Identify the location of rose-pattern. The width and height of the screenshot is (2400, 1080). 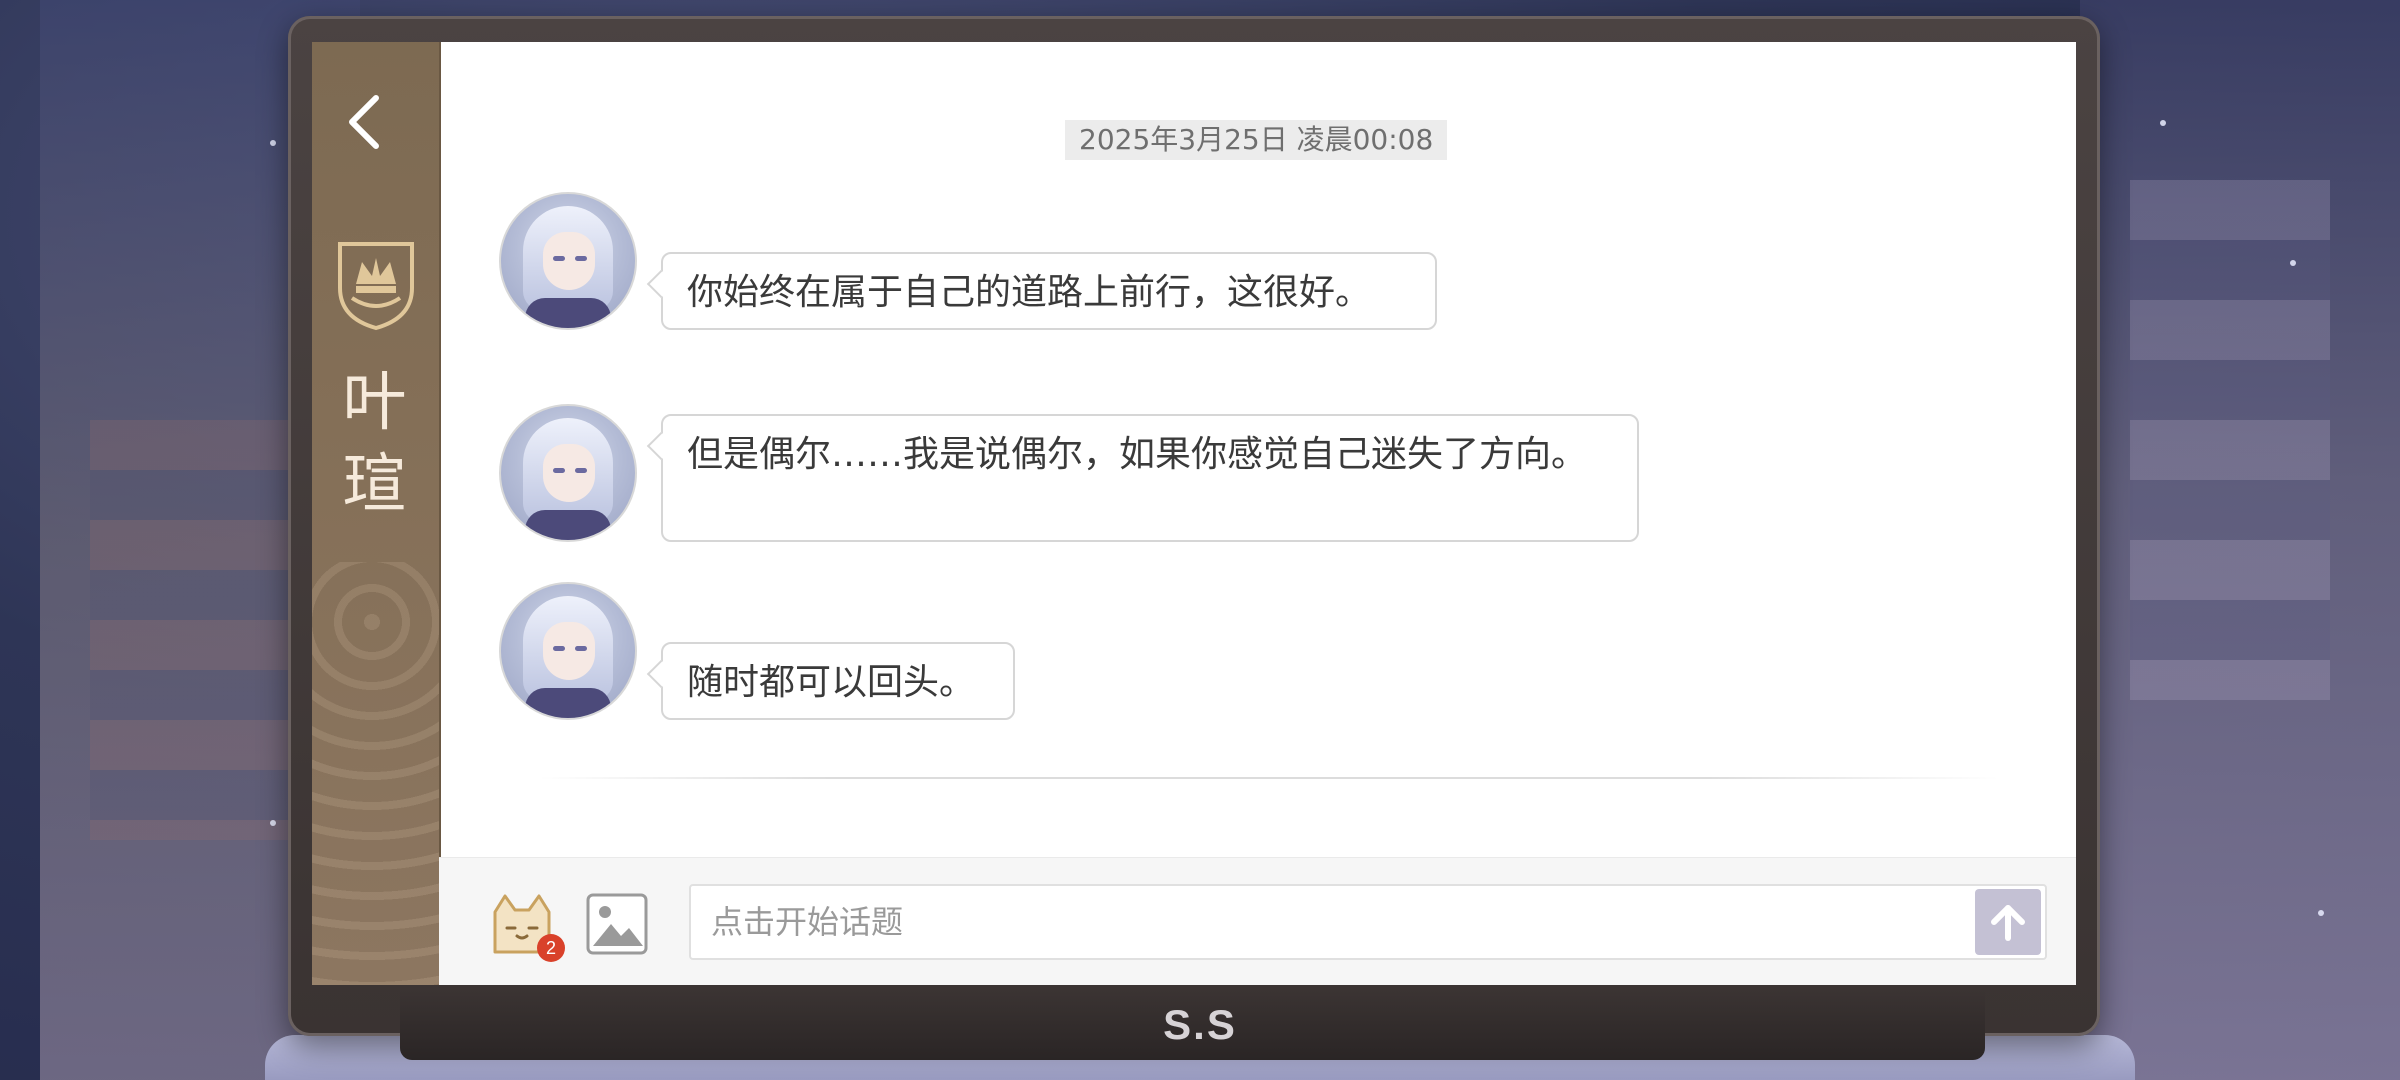
(375, 773).